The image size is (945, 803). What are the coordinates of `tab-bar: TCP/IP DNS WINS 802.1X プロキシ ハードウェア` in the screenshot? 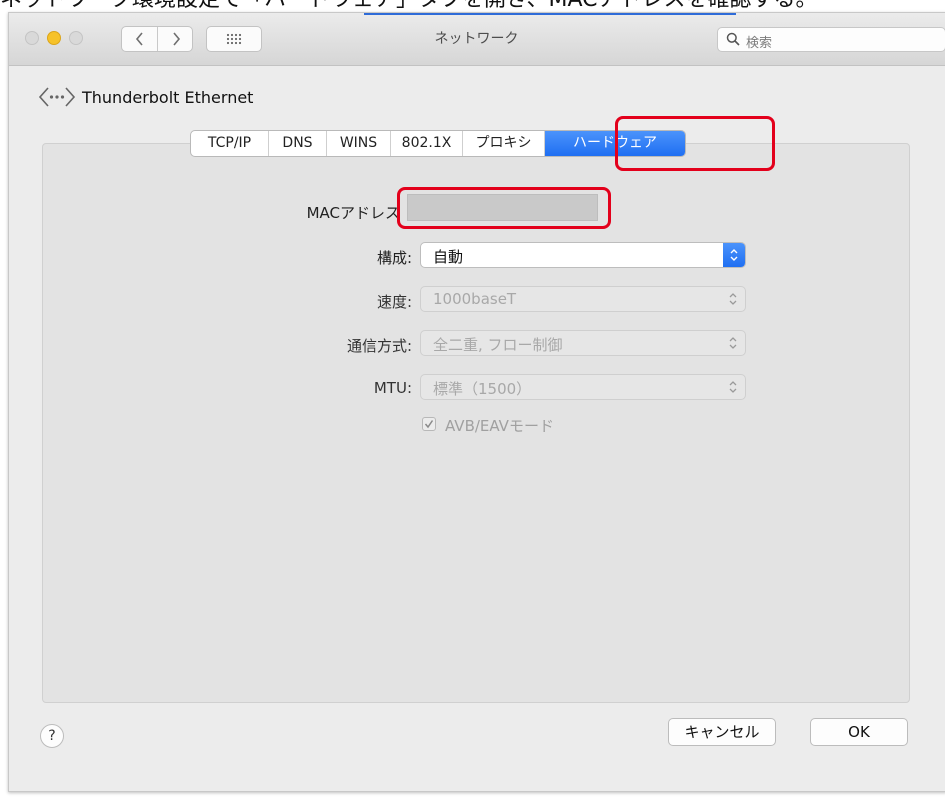 It's located at (438, 143).